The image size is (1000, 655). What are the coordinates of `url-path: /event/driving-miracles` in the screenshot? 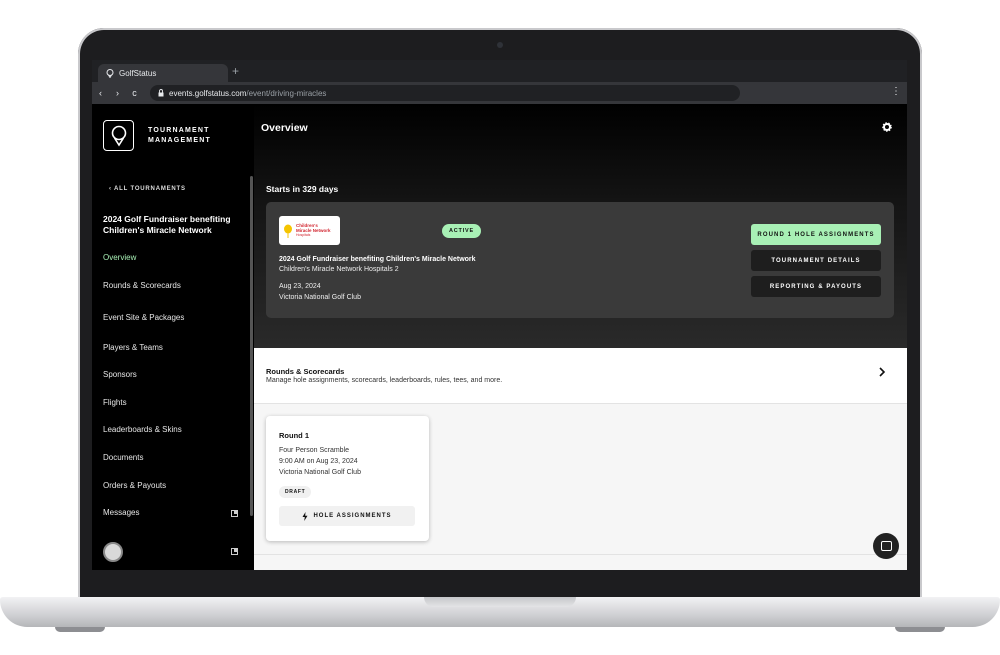 It's located at (286, 93).